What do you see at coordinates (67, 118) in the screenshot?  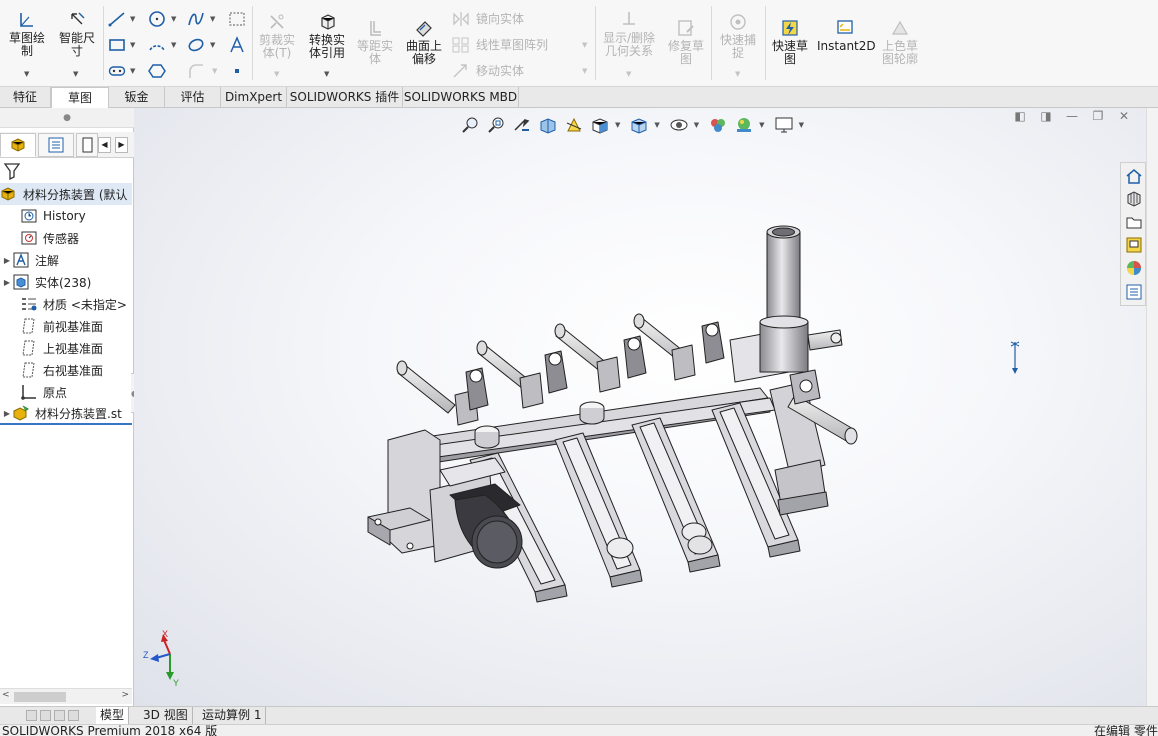 I see `panel-grip: ●` at bounding box center [67, 118].